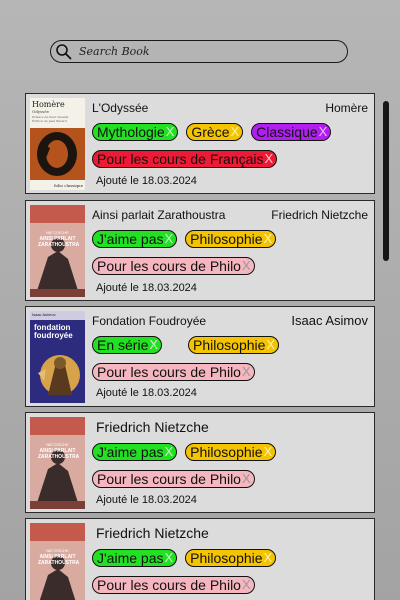 The image size is (400, 600). I want to click on tag-chip: Mythologie X, so click(135, 132).